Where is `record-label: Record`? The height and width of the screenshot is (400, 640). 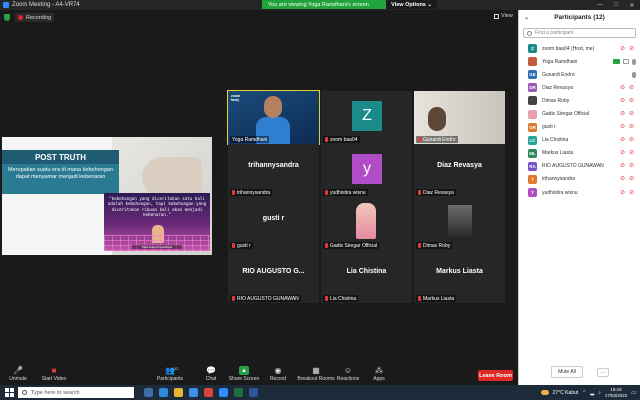
record-label: Record is located at coordinates (278, 379).